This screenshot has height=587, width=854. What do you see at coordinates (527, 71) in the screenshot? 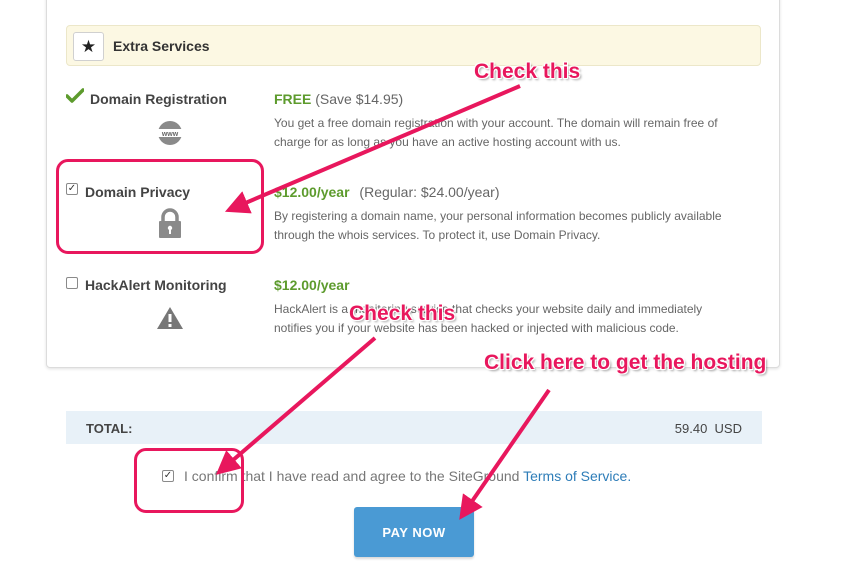
I see `annotation-check-this-1: Check this` at bounding box center [527, 71].